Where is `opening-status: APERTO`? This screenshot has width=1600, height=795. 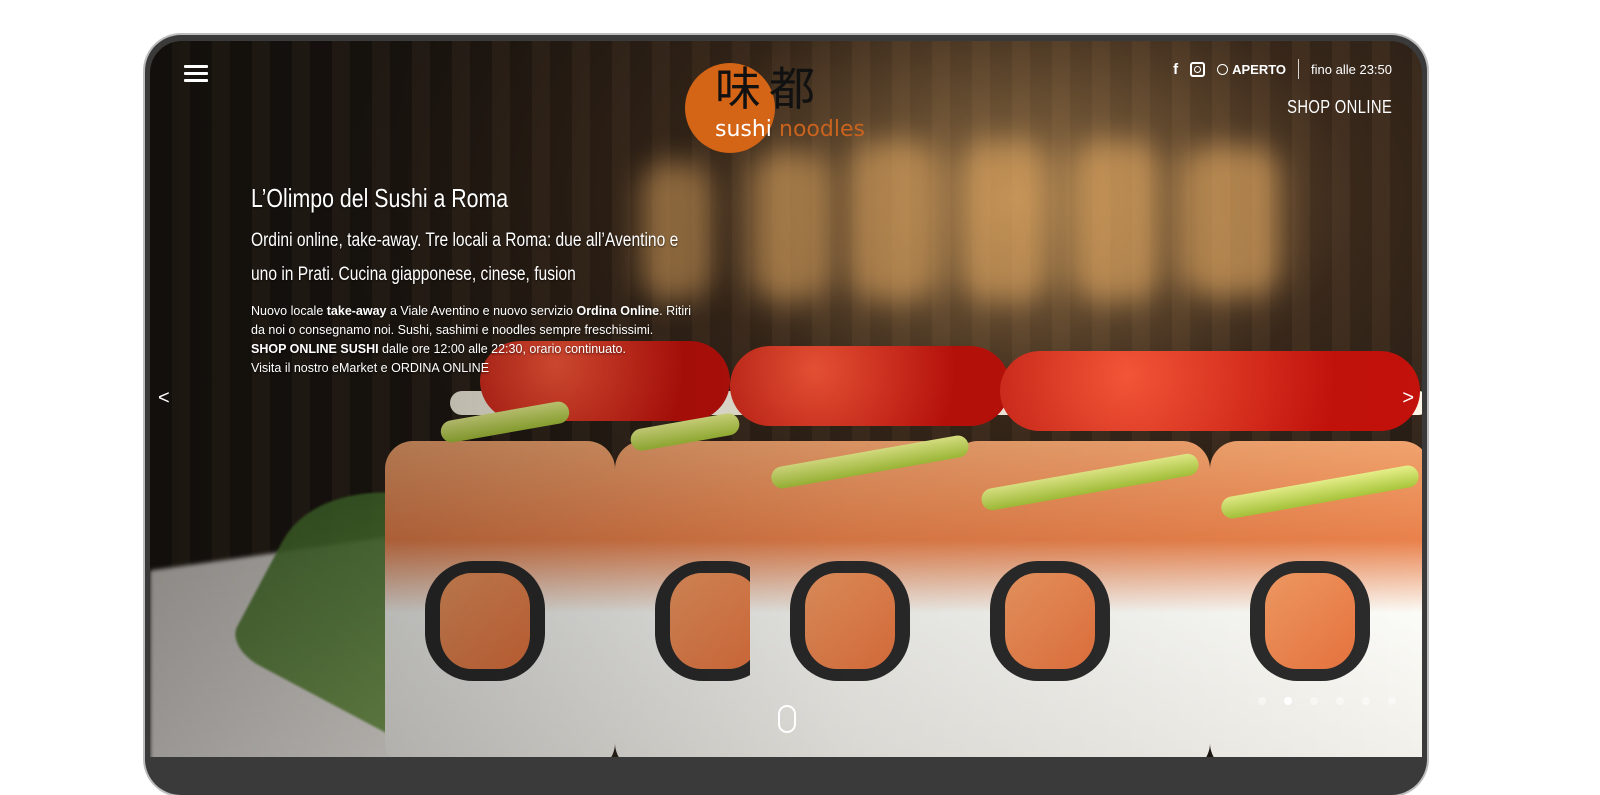
opening-status: APERTO is located at coordinates (1251, 69).